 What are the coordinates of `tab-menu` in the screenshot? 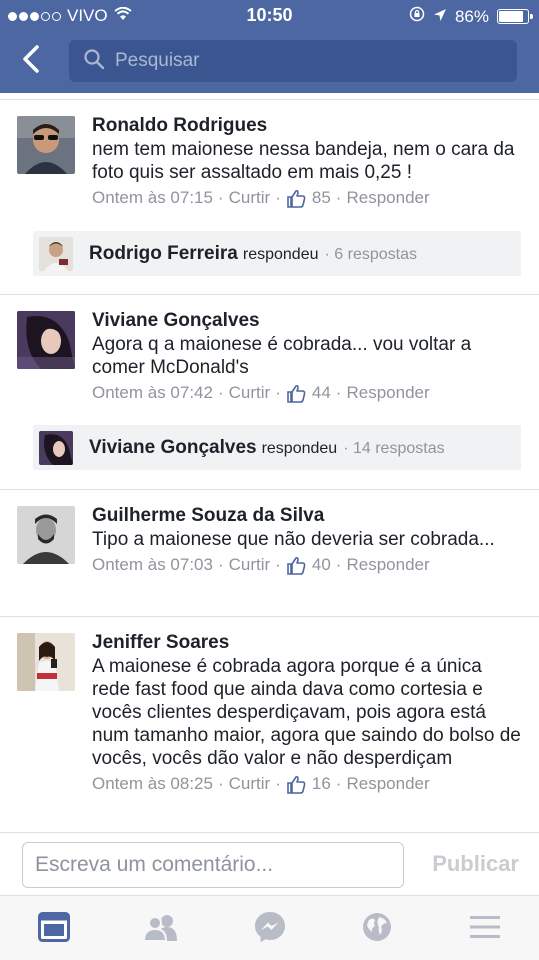 It's located at (485, 929).